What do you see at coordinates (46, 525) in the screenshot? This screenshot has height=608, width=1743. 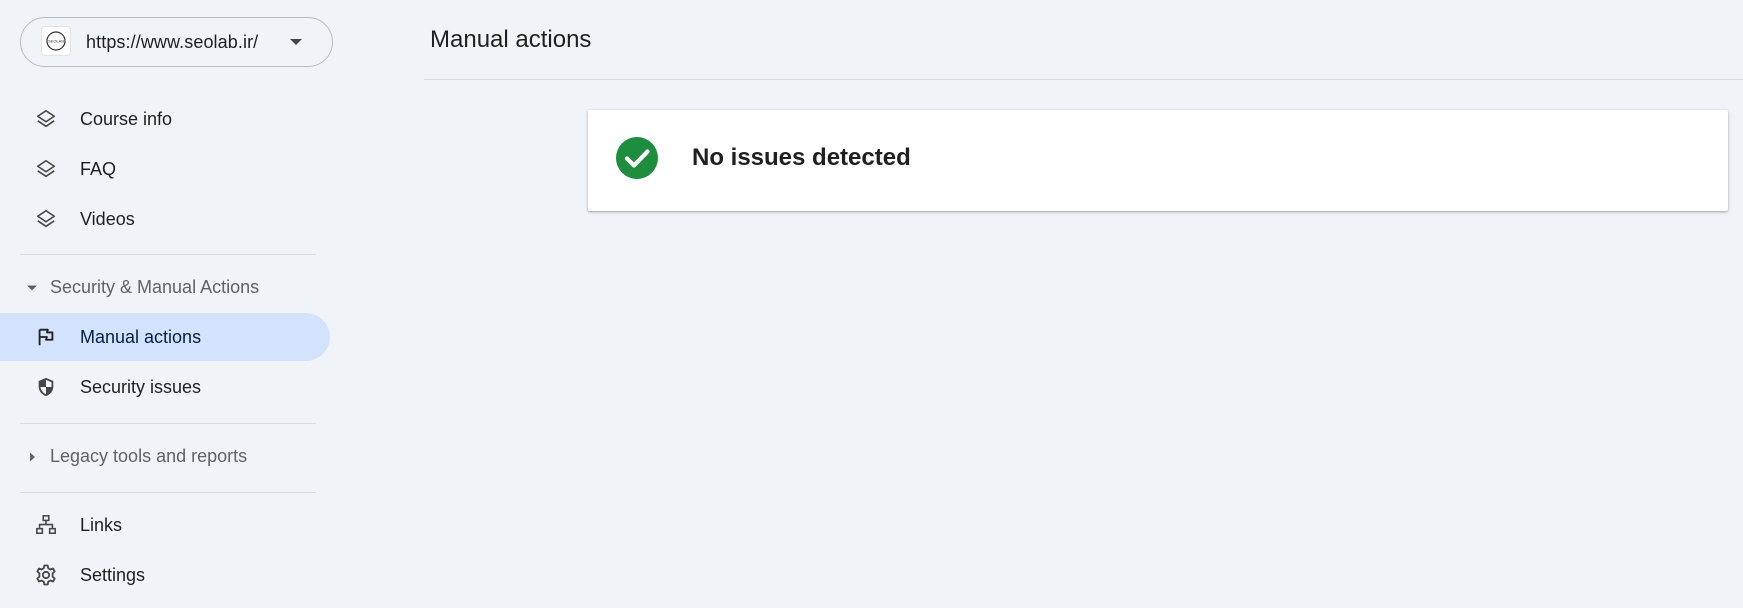 I see `sitemap-icon` at bounding box center [46, 525].